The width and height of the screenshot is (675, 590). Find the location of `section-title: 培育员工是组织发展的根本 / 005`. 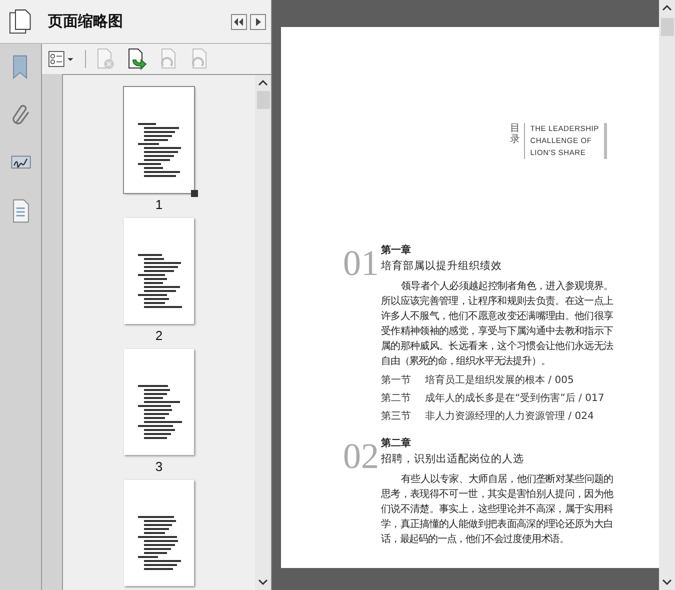

section-title: 培育员工是组织发展的根本 / 005 is located at coordinates (499, 381).